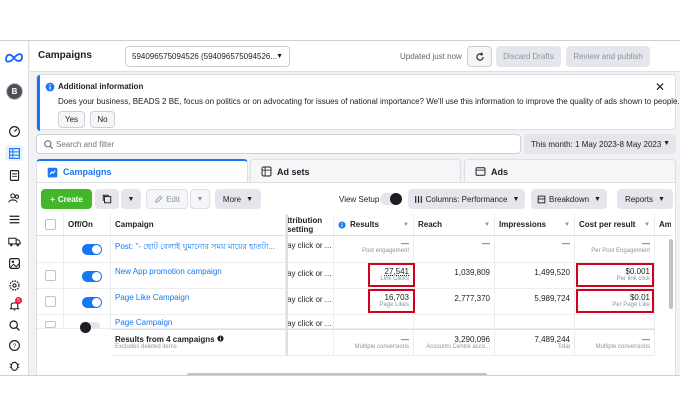  What do you see at coordinates (535, 342) in the screenshot?
I see `totals-impressions-cell: 7,489,244 Total` at bounding box center [535, 342].